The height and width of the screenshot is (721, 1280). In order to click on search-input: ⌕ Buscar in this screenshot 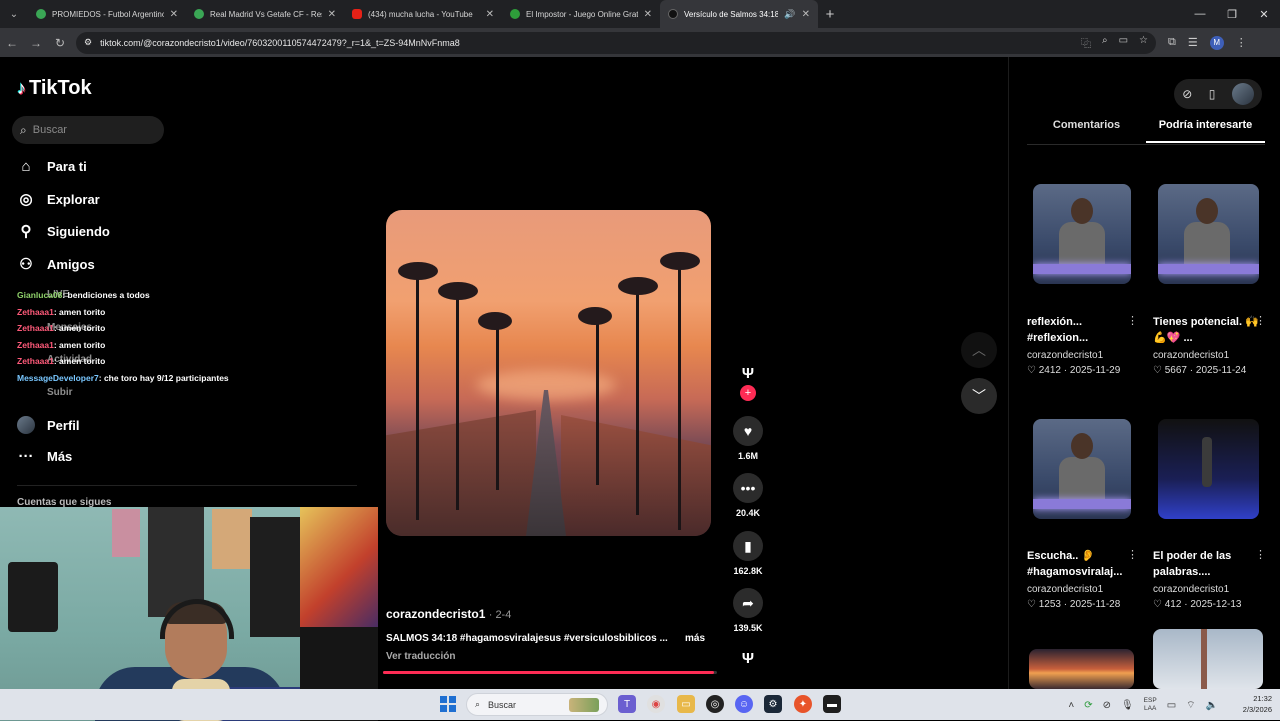, I will do `click(88, 130)`.